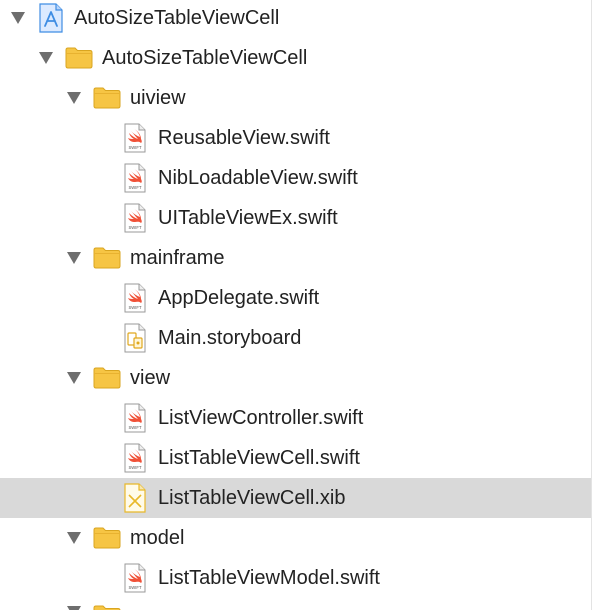 This screenshot has width=592, height=610. What do you see at coordinates (295, 19) in the screenshot?
I see `tree-row-project: AutoSizeTableViewCell` at bounding box center [295, 19].